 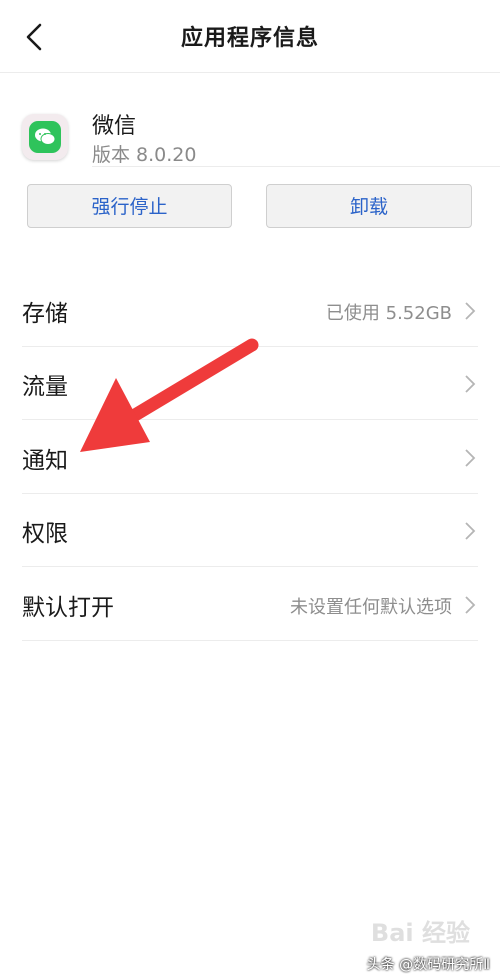 What do you see at coordinates (250, 383) in the screenshot?
I see `settings-row-data-usage: 流量` at bounding box center [250, 383].